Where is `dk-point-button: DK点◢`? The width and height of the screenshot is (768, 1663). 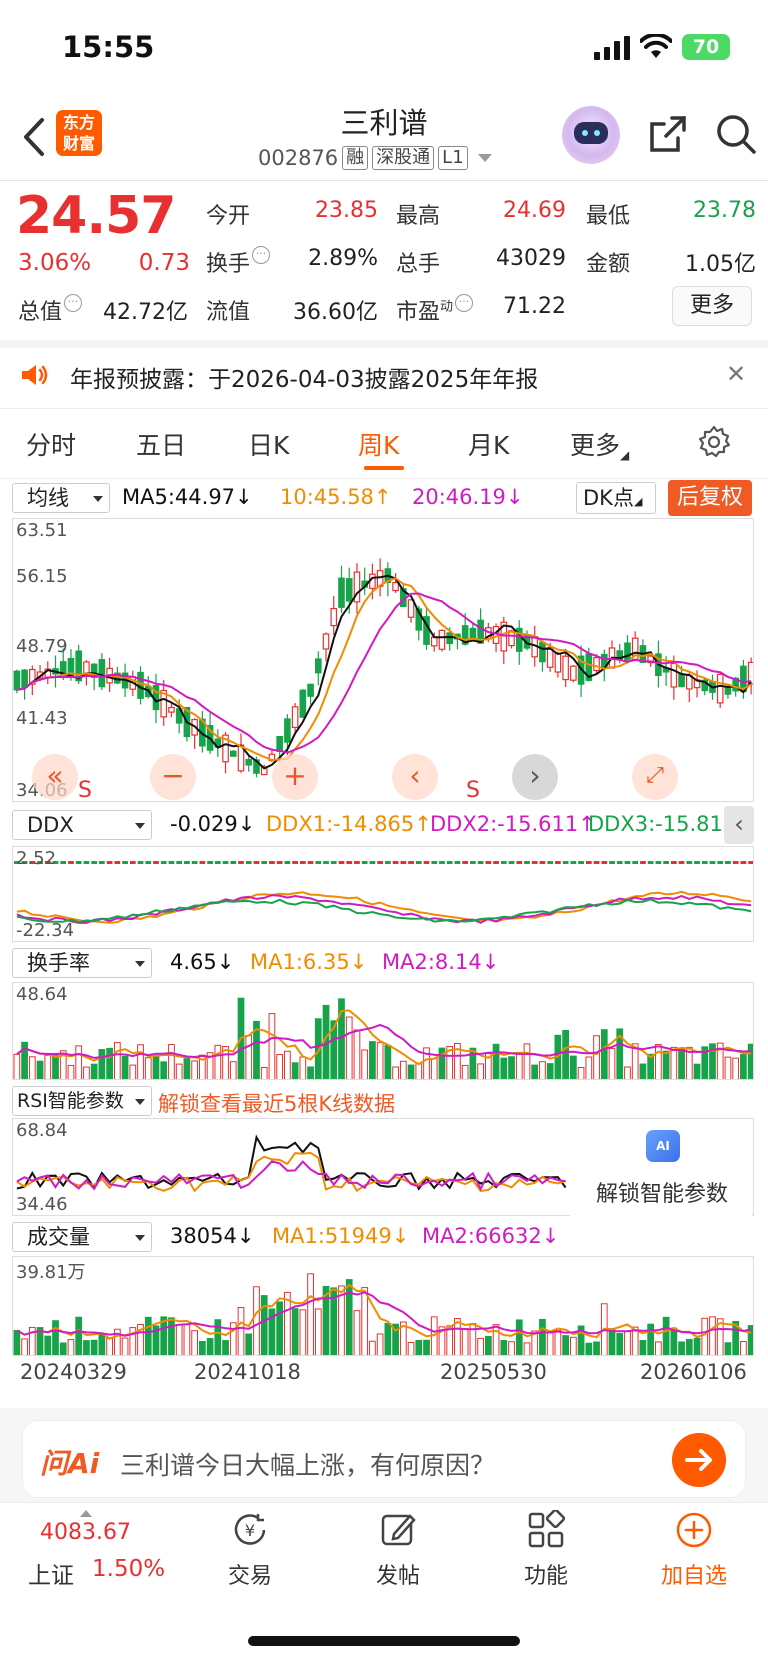
dk-point-button: DK点◢ is located at coordinates (616, 498).